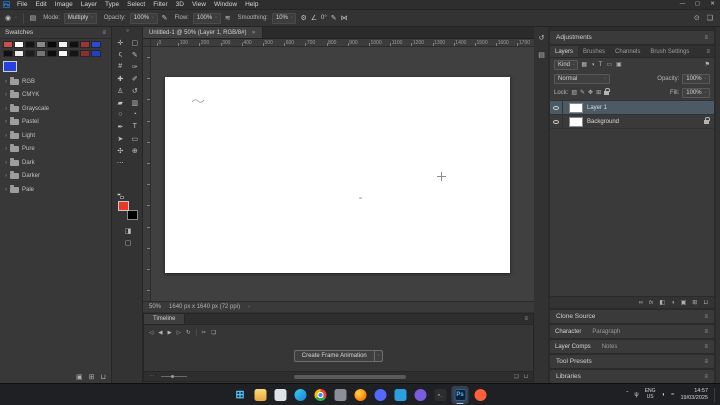  I want to click on menu-edit: Edit, so click(40, 4).